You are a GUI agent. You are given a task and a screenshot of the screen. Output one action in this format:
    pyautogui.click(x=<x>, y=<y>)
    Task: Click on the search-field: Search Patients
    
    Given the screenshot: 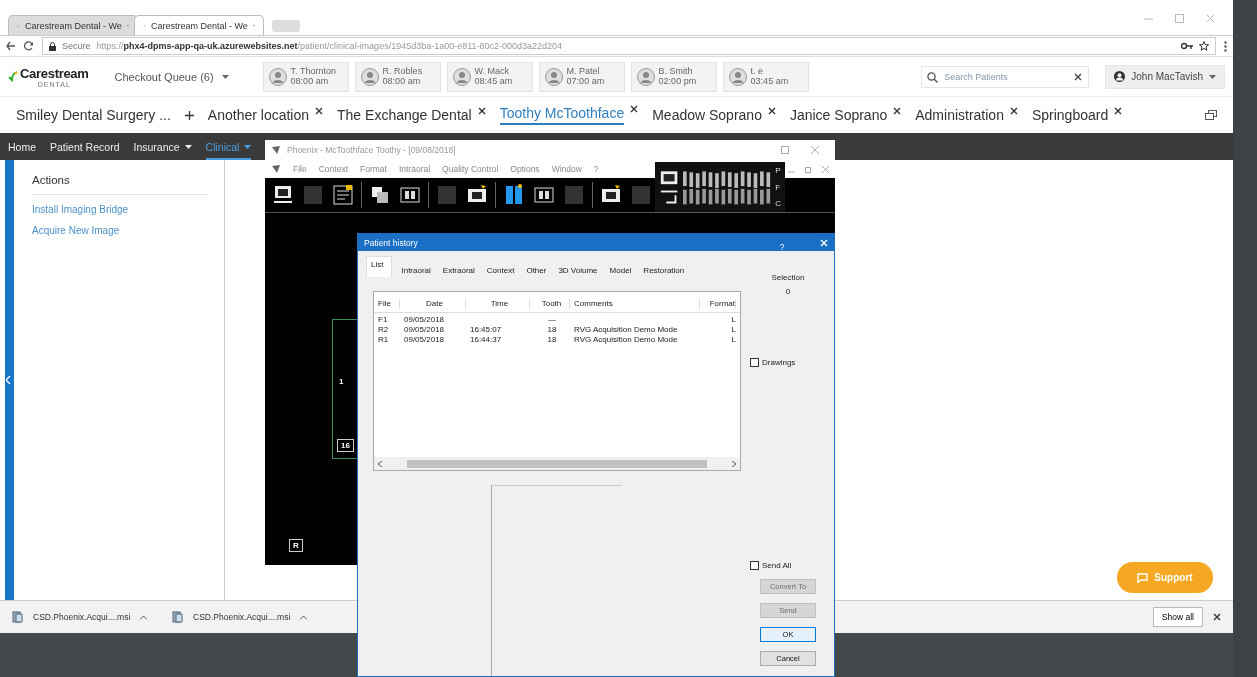 What is the action you would take?
    pyautogui.click(x=1005, y=76)
    